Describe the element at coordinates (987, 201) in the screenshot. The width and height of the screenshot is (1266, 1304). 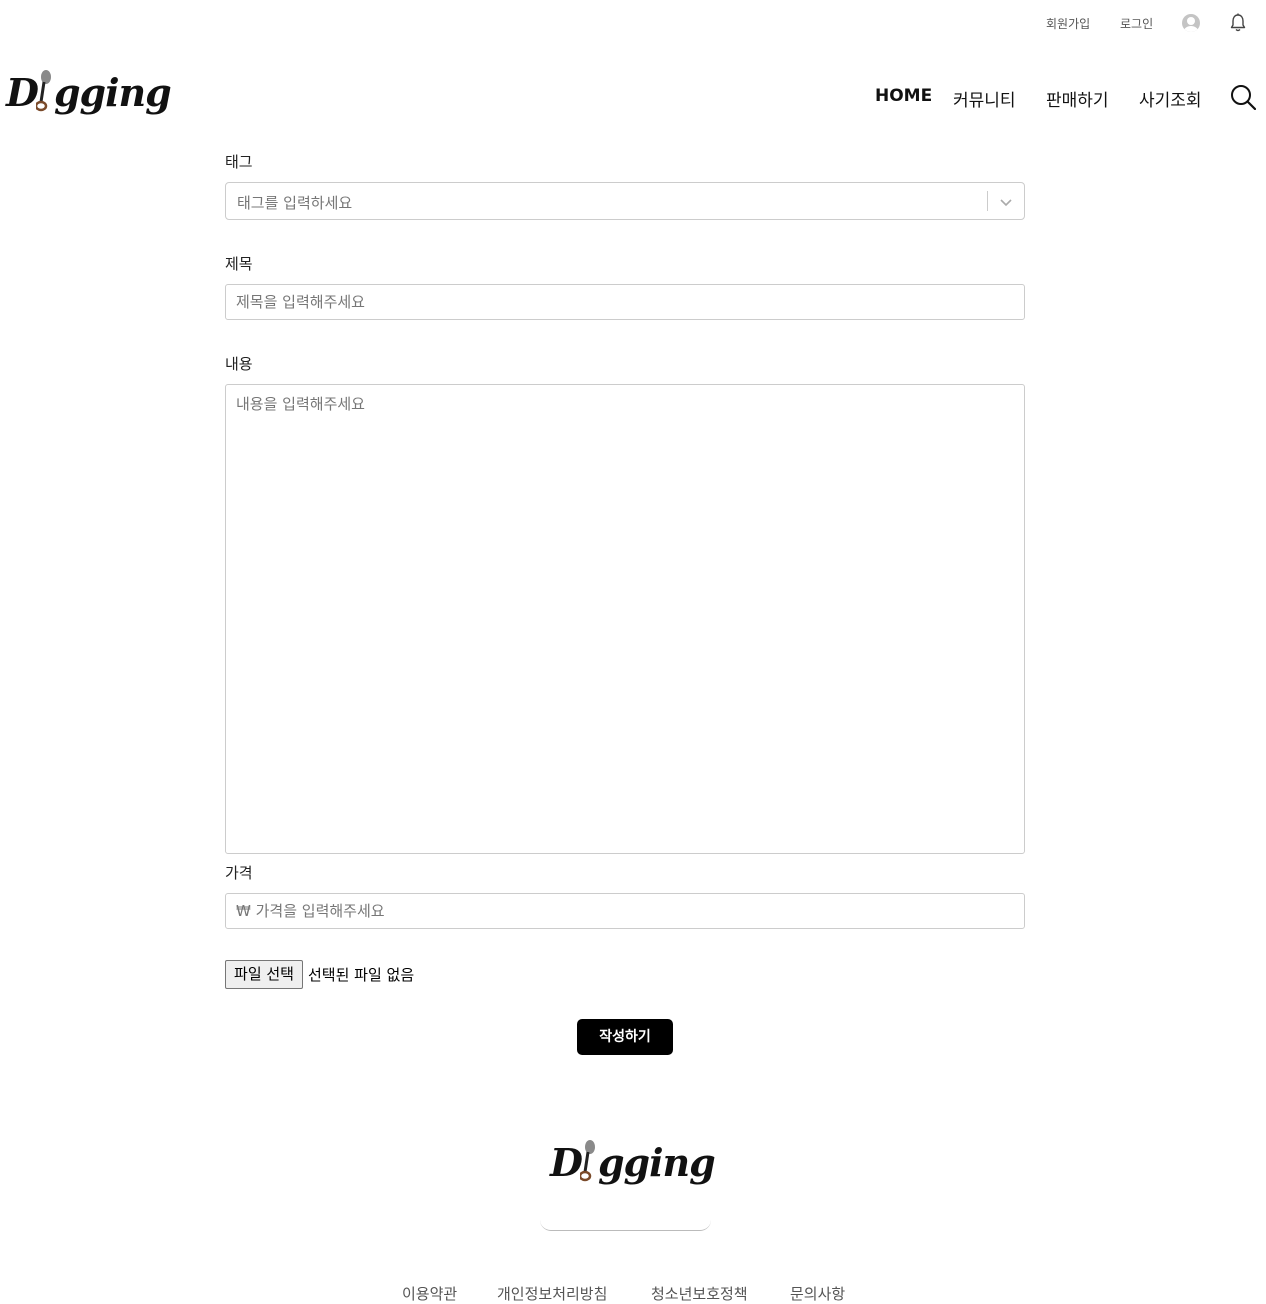
I see `select-separator` at that location.